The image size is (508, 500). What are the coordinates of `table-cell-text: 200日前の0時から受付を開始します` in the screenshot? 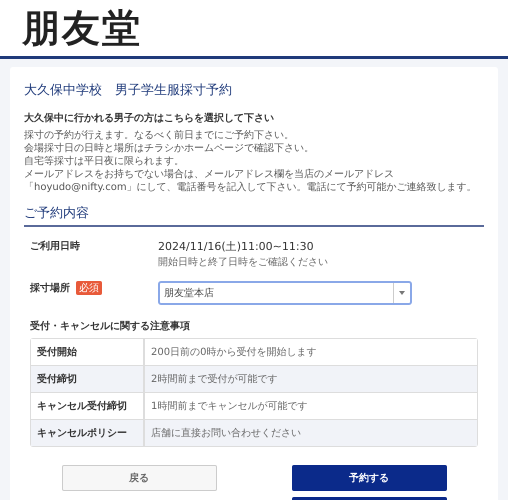 It's located at (234, 353).